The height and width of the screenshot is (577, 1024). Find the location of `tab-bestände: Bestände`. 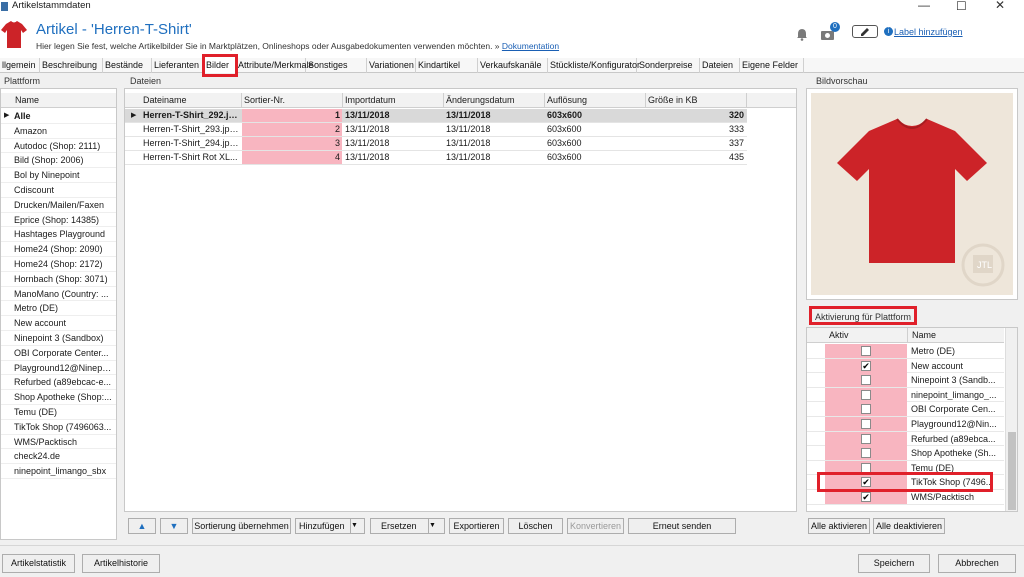

tab-bestände: Bestände is located at coordinates (127, 65).